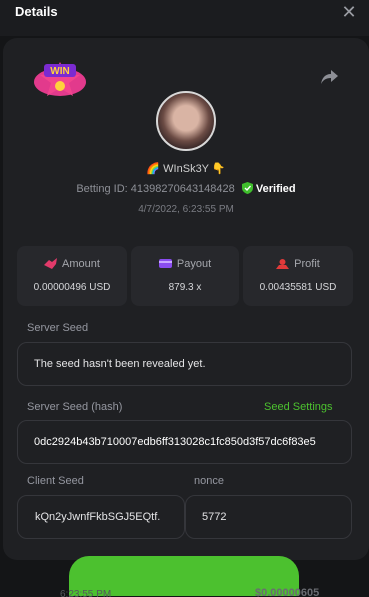 The image size is (369, 597). What do you see at coordinates (182, 189) in the screenshot?
I see `betting-id-value: 41398270643148428` at bounding box center [182, 189].